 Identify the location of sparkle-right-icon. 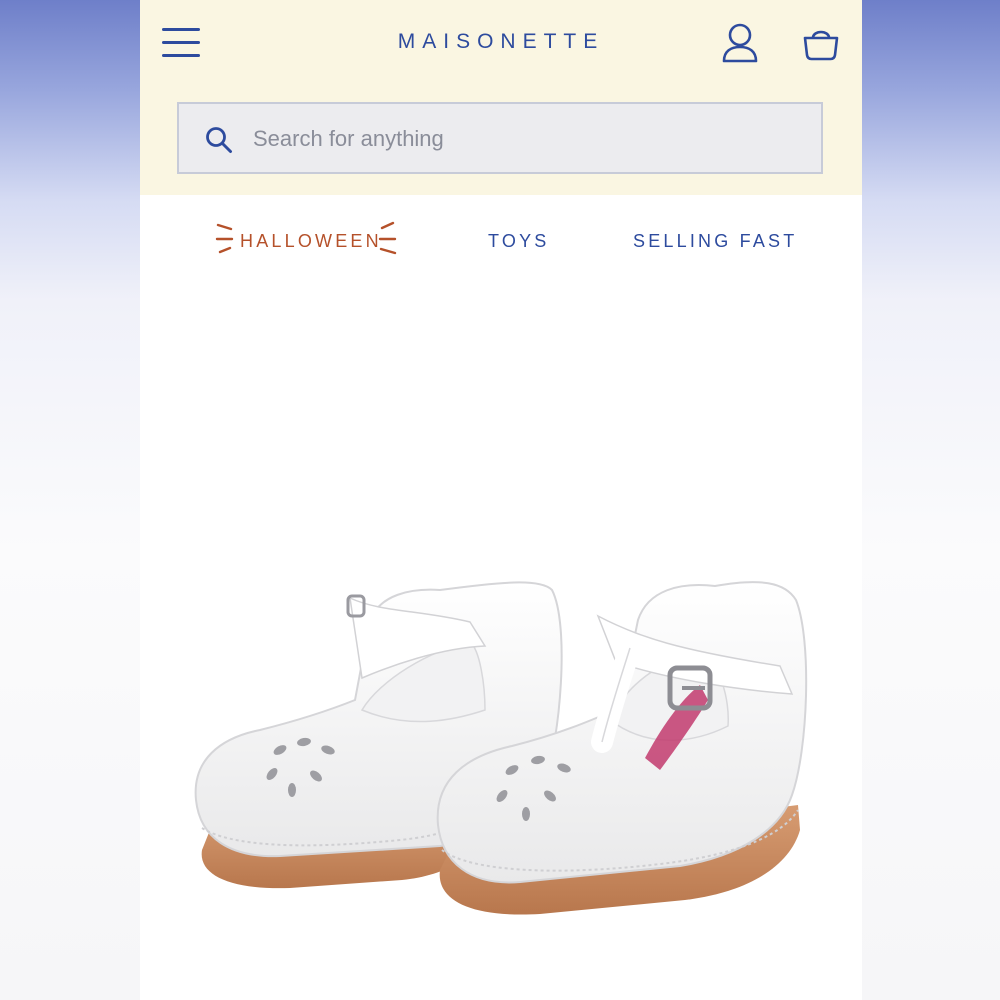
(387, 239).